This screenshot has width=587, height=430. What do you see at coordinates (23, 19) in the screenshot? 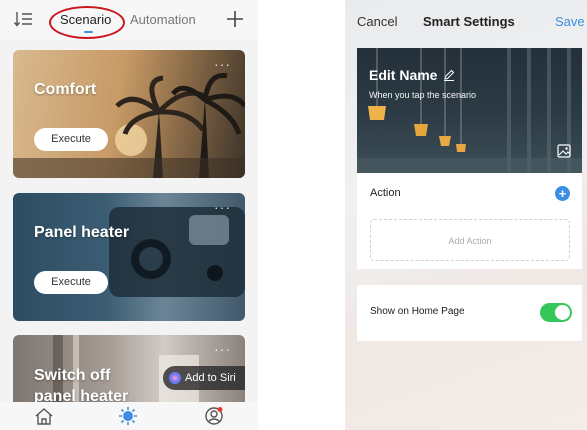
I see `sort-icon` at bounding box center [23, 19].